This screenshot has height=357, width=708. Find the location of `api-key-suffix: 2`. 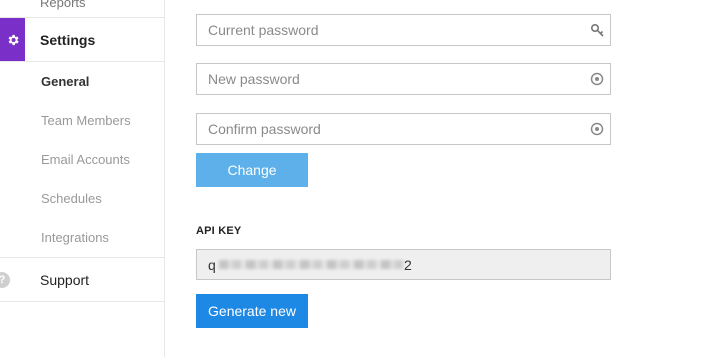

api-key-suffix: 2 is located at coordinates (408, 265).